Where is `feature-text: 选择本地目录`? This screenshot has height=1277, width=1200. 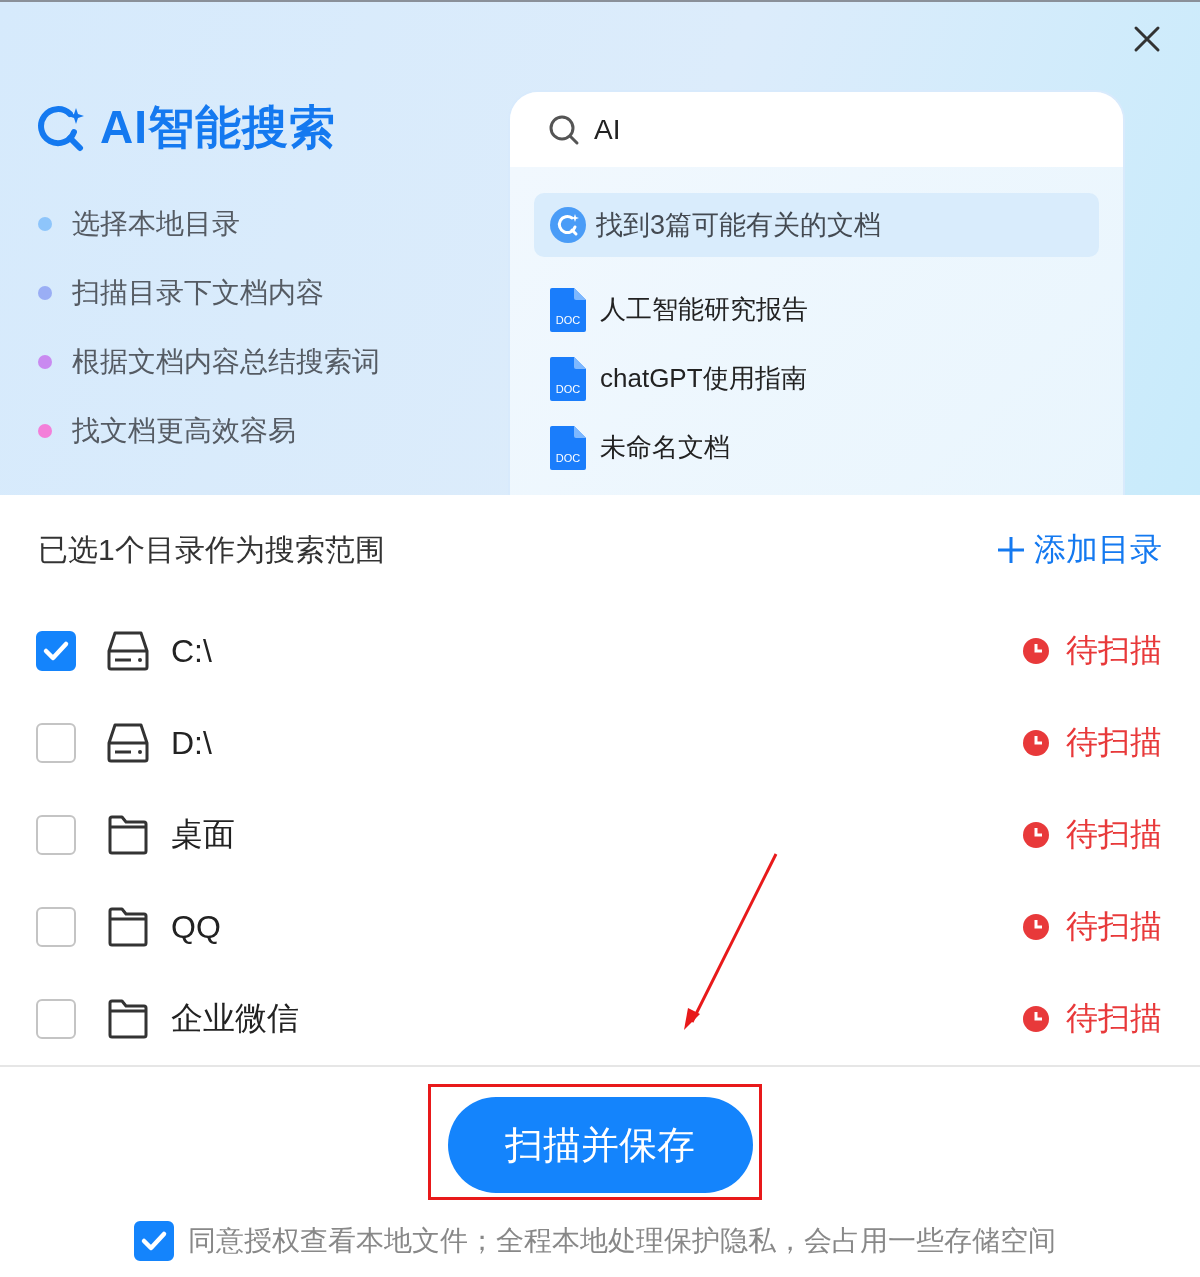 feature-text: 选择本地目录 is located at coordinates (156, 223).